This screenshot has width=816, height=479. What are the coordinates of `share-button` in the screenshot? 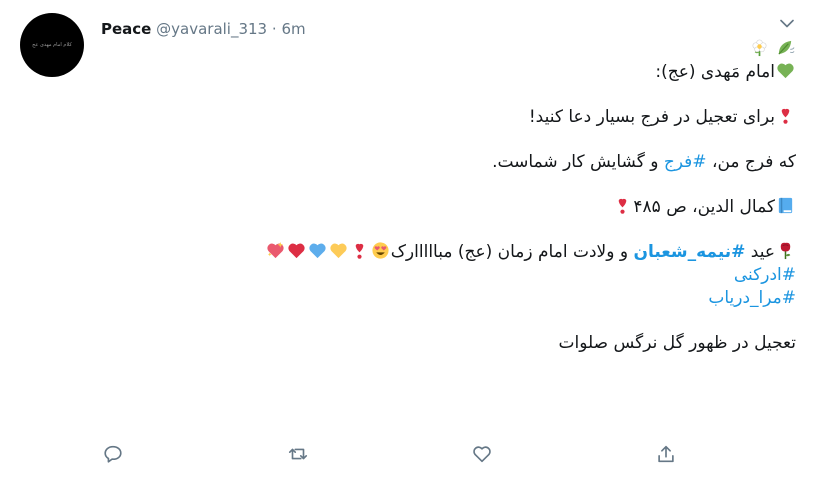 It's located at (666, 454).